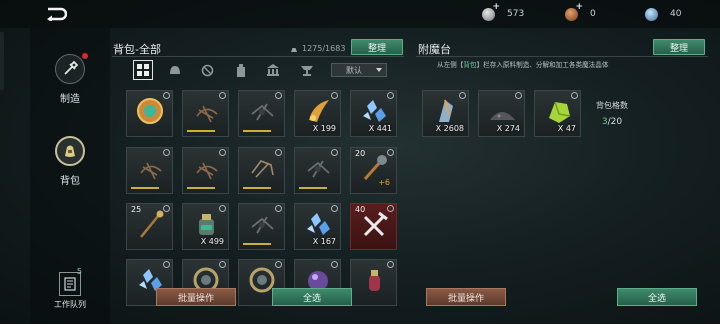 The image size is (720, 324). I want to click on currency-3: 40, so click(663, 14).